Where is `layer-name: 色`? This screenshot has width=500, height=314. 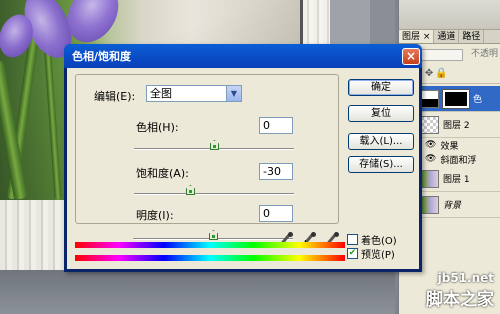 layer-name: 色 is located at coordinates (478, 100).